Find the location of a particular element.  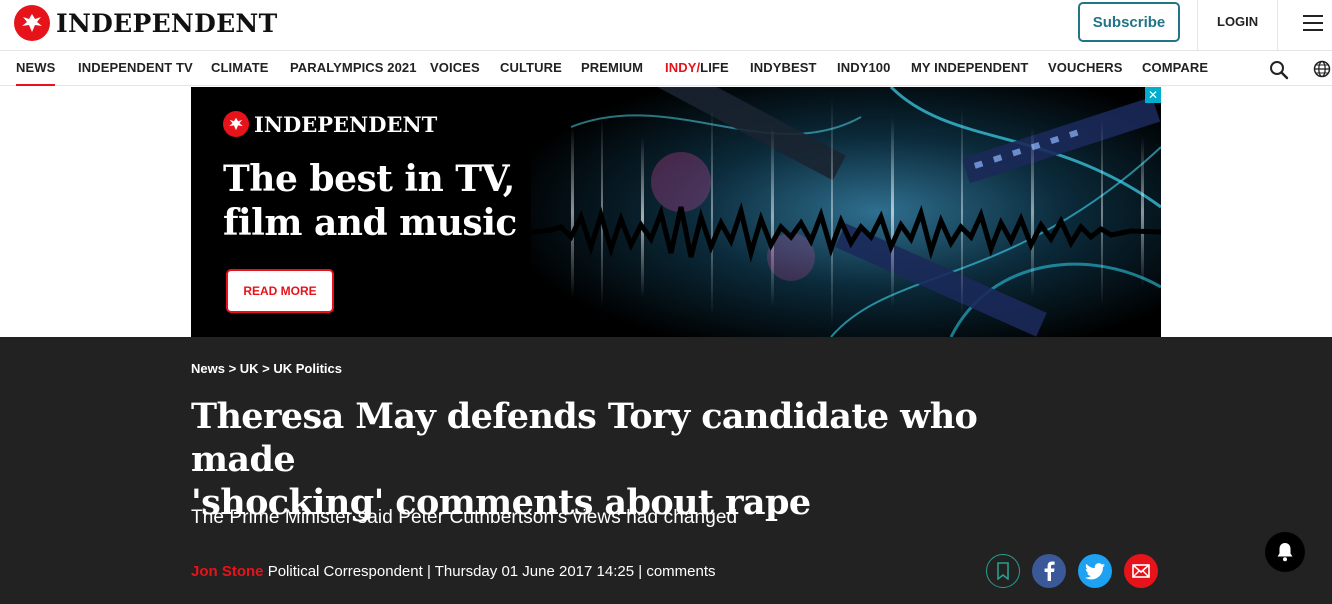

nav-item-culture: CULTURE is located at coordinates (531, 69).